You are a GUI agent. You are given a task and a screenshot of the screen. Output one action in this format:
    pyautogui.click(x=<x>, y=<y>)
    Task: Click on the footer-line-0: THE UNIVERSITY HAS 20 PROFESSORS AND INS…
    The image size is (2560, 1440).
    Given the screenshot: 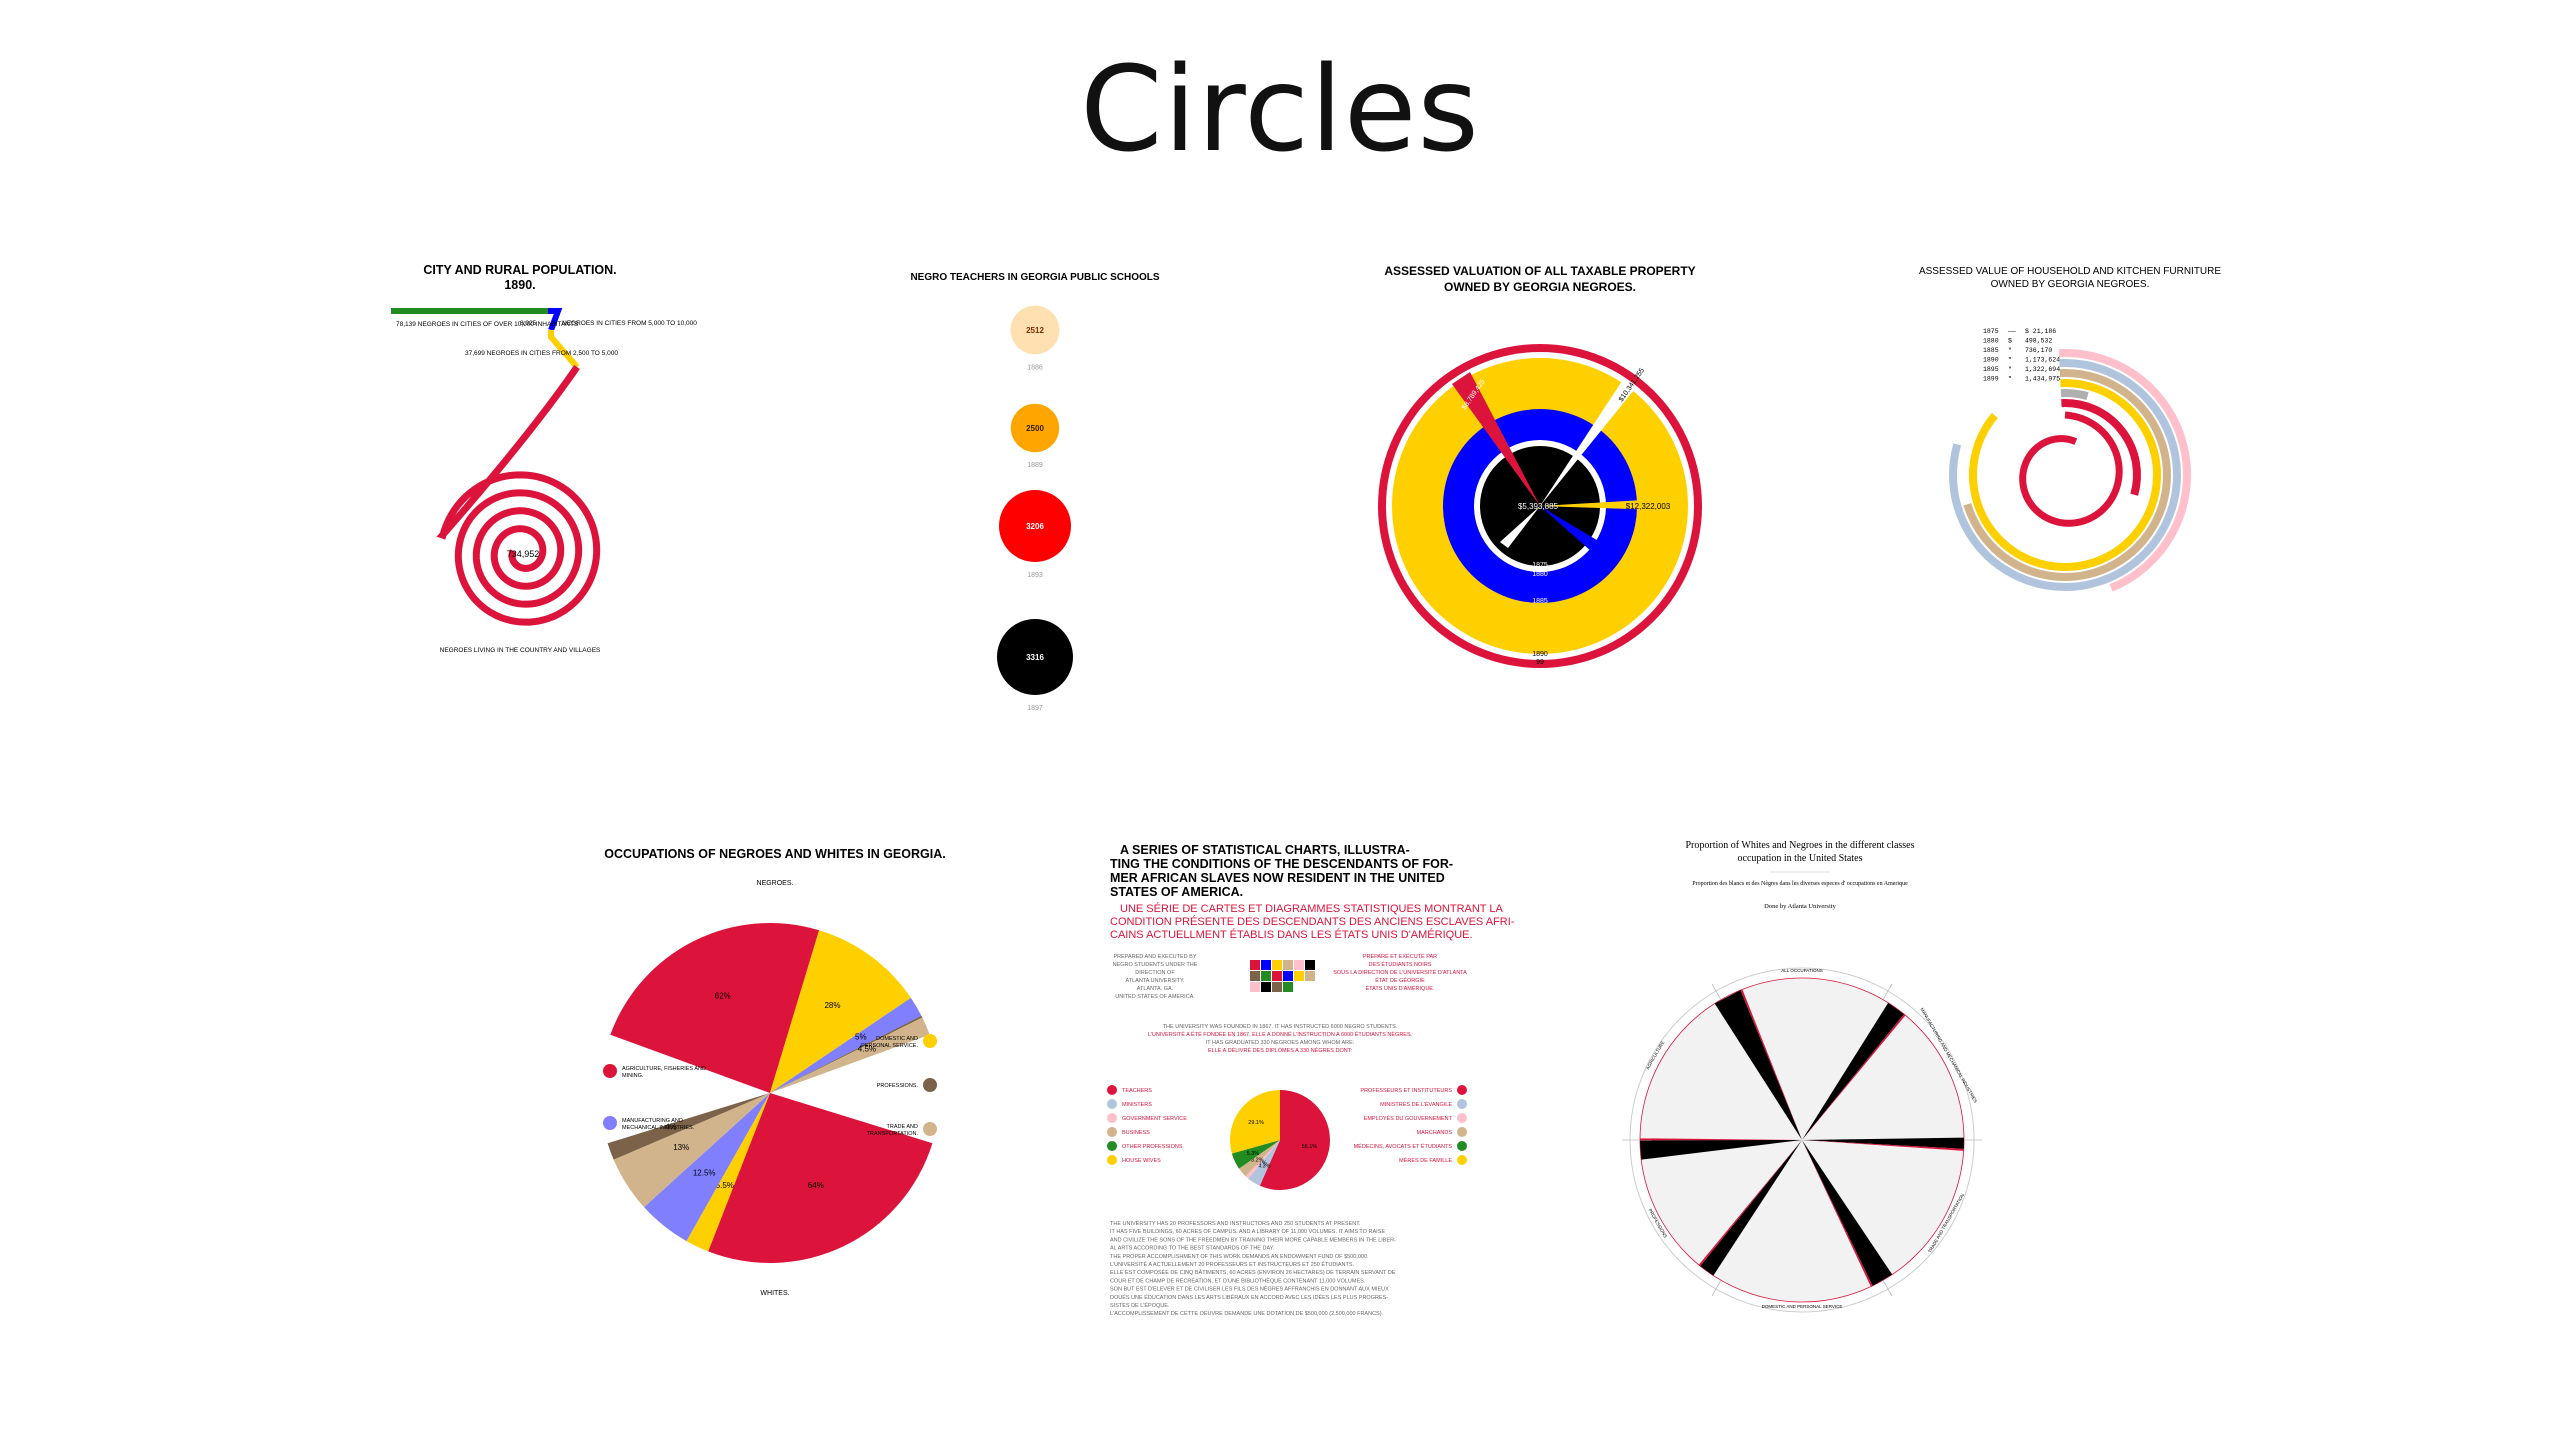 What is the action you would take?
    pyautogui.click(x=1235, y=1224)
    